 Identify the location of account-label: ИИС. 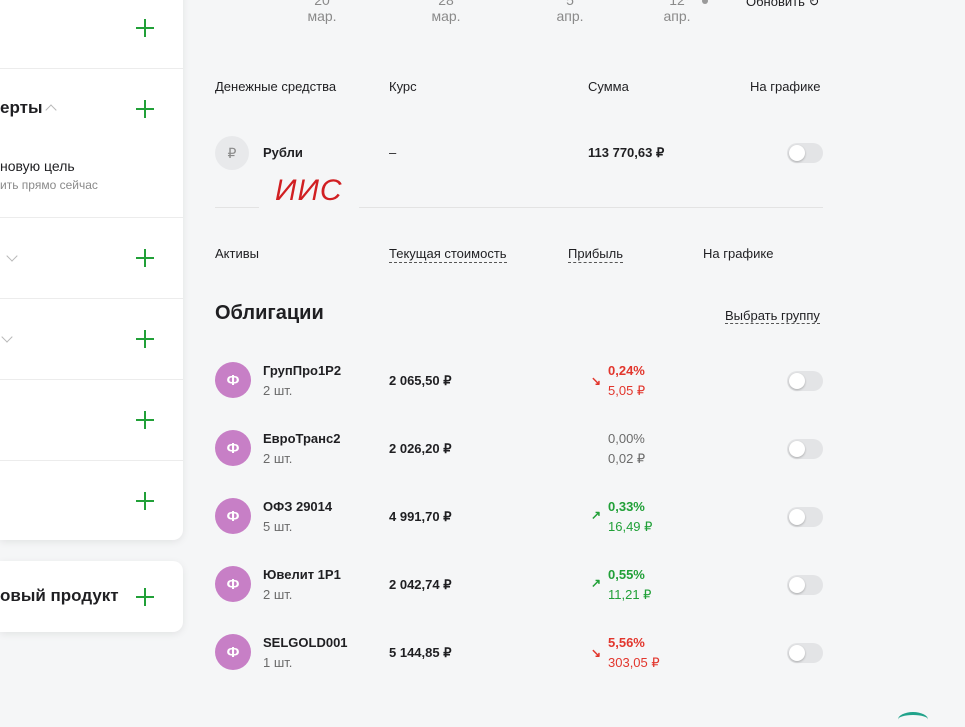
(309, 191).